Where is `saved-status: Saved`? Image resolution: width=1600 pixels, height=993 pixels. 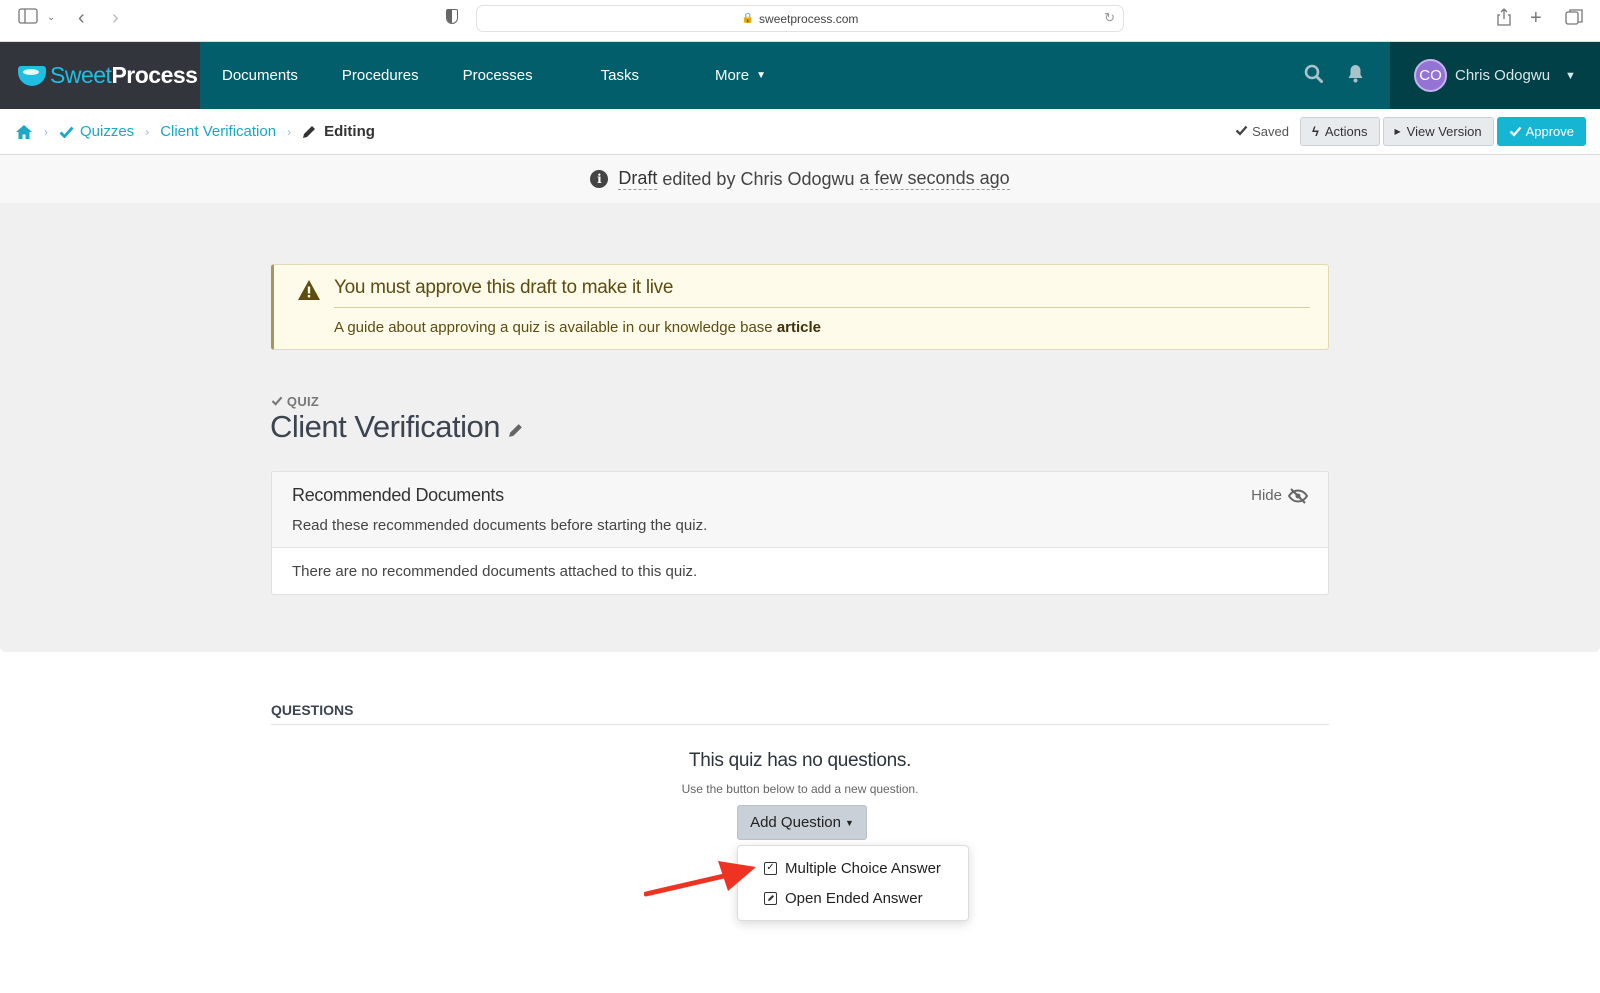 saved-status: Saved is located at coordinates (1262, 131).